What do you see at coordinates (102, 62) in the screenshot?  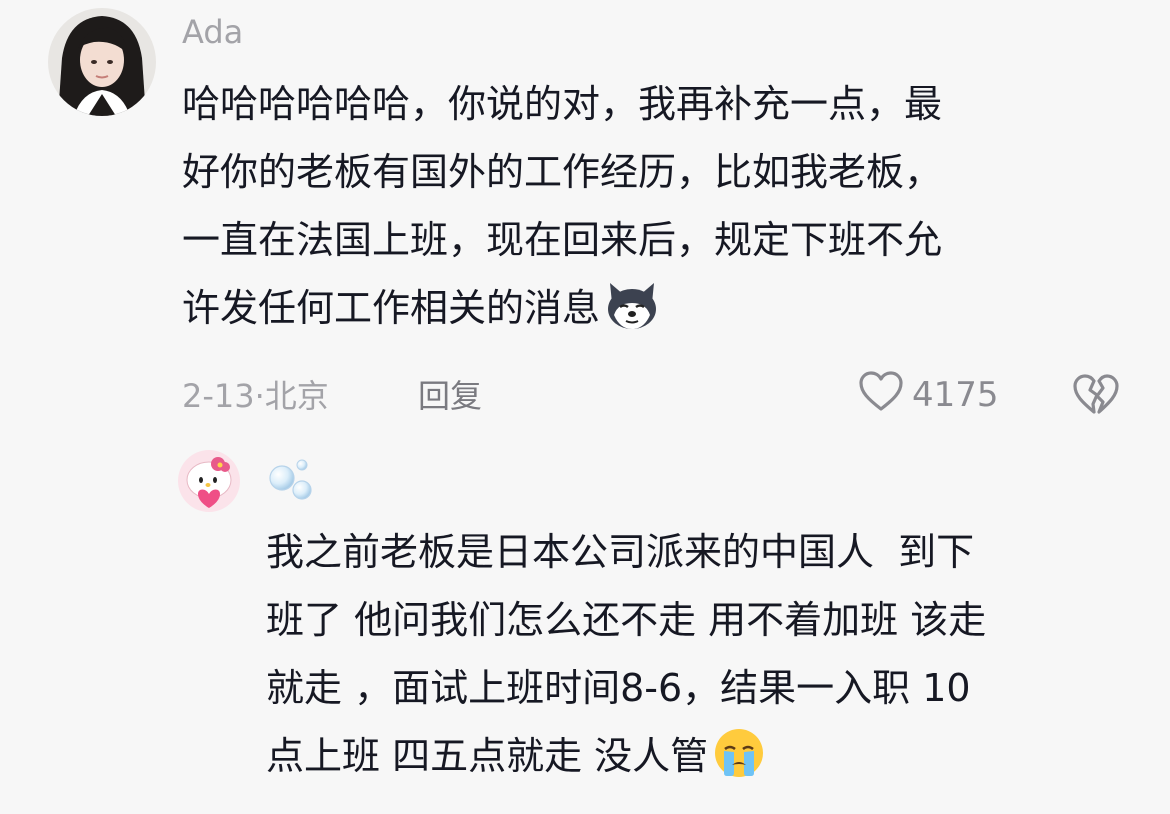 I see `commenter-avatar` at bounding box center [102, 62].